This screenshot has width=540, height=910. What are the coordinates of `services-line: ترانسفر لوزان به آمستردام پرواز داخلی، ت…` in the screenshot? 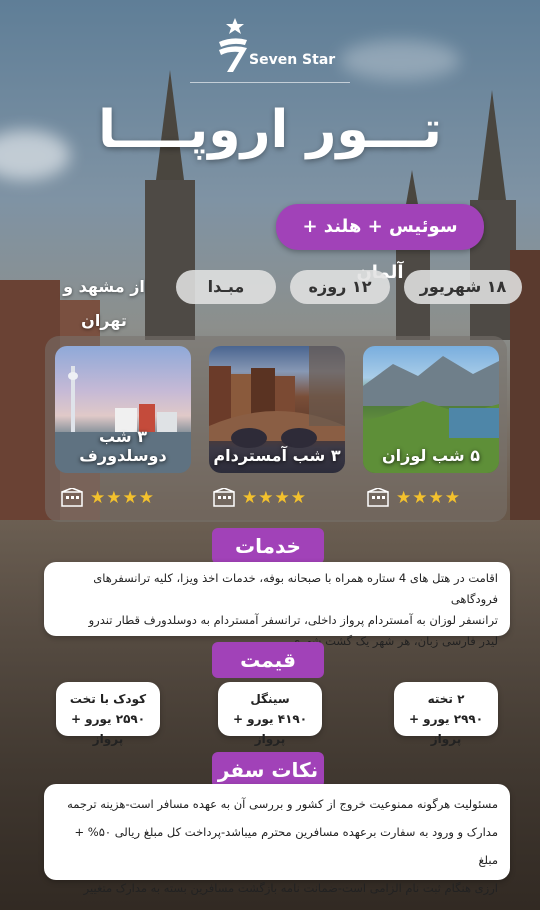 It's located at (293, 620).